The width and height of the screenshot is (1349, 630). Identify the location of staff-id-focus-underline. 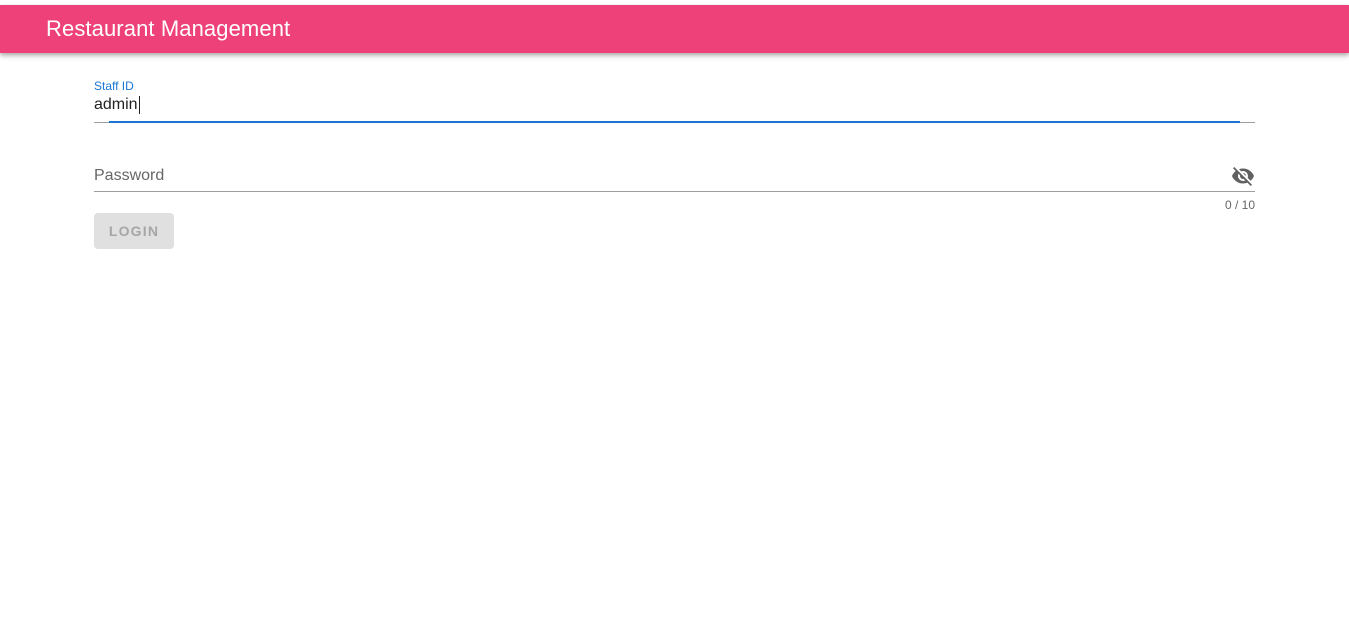
(674, 122).